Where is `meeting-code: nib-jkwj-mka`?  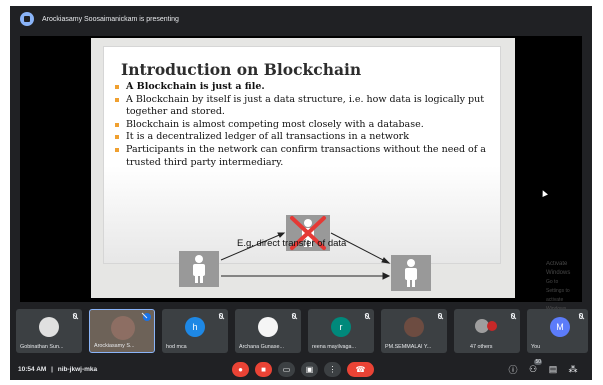
meeting-code: nib-jkwj-mka is located at coordinates (77, 369).